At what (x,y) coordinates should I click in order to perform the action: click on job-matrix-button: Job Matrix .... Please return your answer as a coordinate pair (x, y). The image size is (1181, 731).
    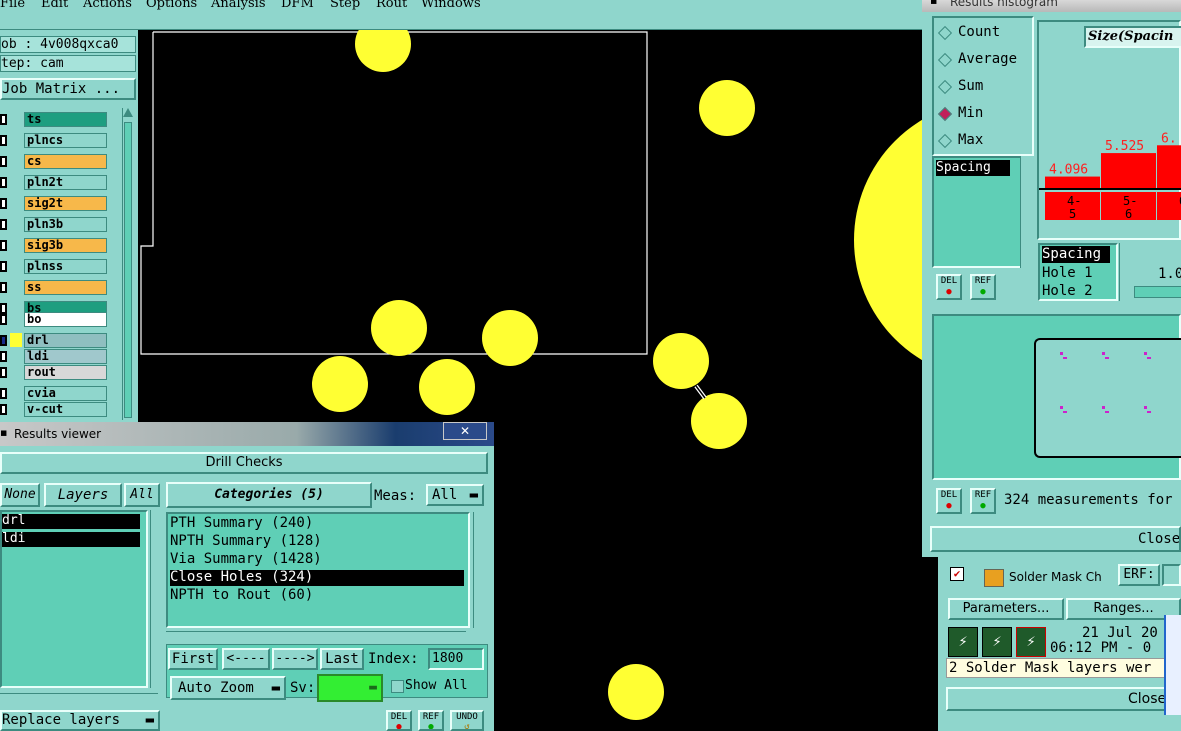
    Looking at the image, I should click on (68, 89).